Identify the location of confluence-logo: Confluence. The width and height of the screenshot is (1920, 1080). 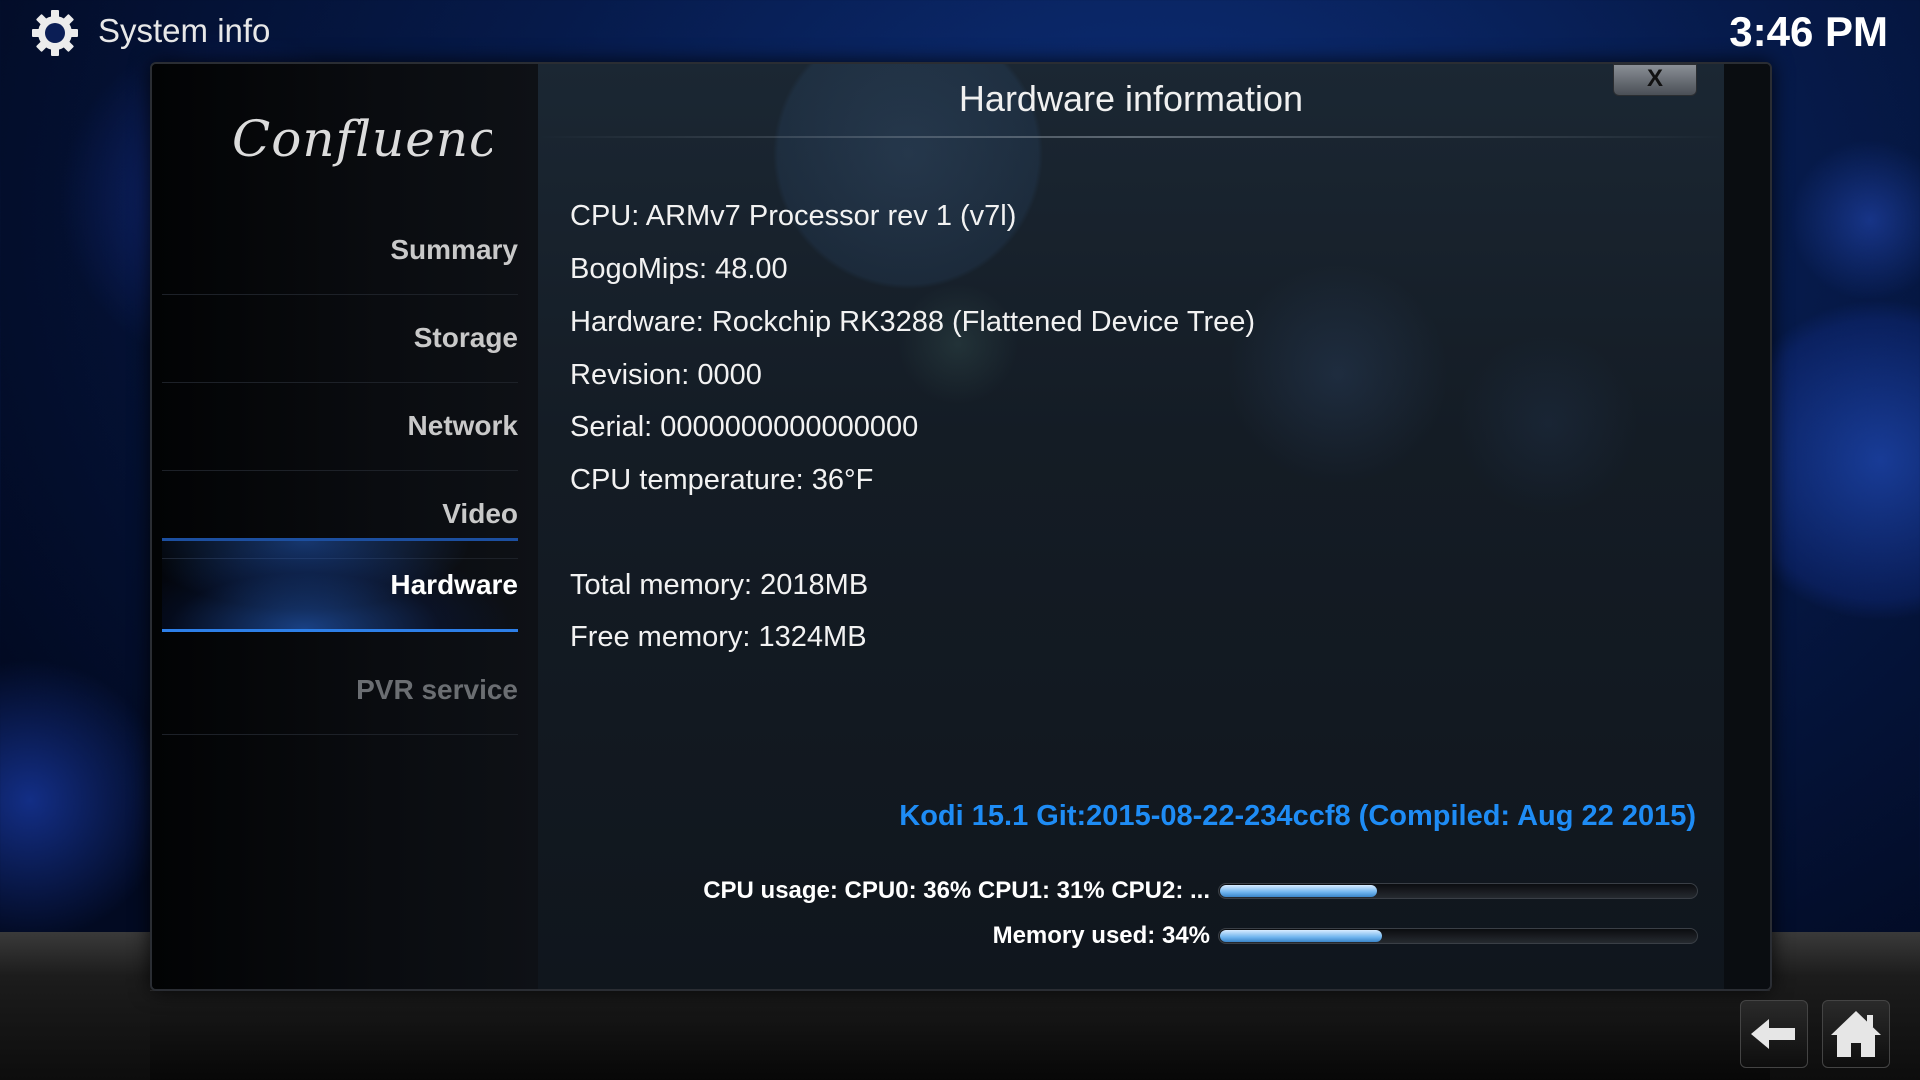
(375, 139).